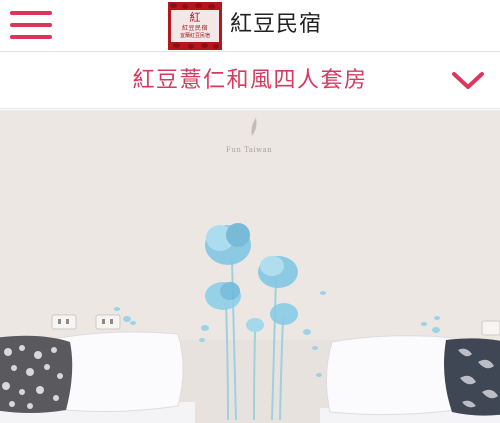  I want to click on logo-subtitle: 紅豆民宿, so click(194, 28).